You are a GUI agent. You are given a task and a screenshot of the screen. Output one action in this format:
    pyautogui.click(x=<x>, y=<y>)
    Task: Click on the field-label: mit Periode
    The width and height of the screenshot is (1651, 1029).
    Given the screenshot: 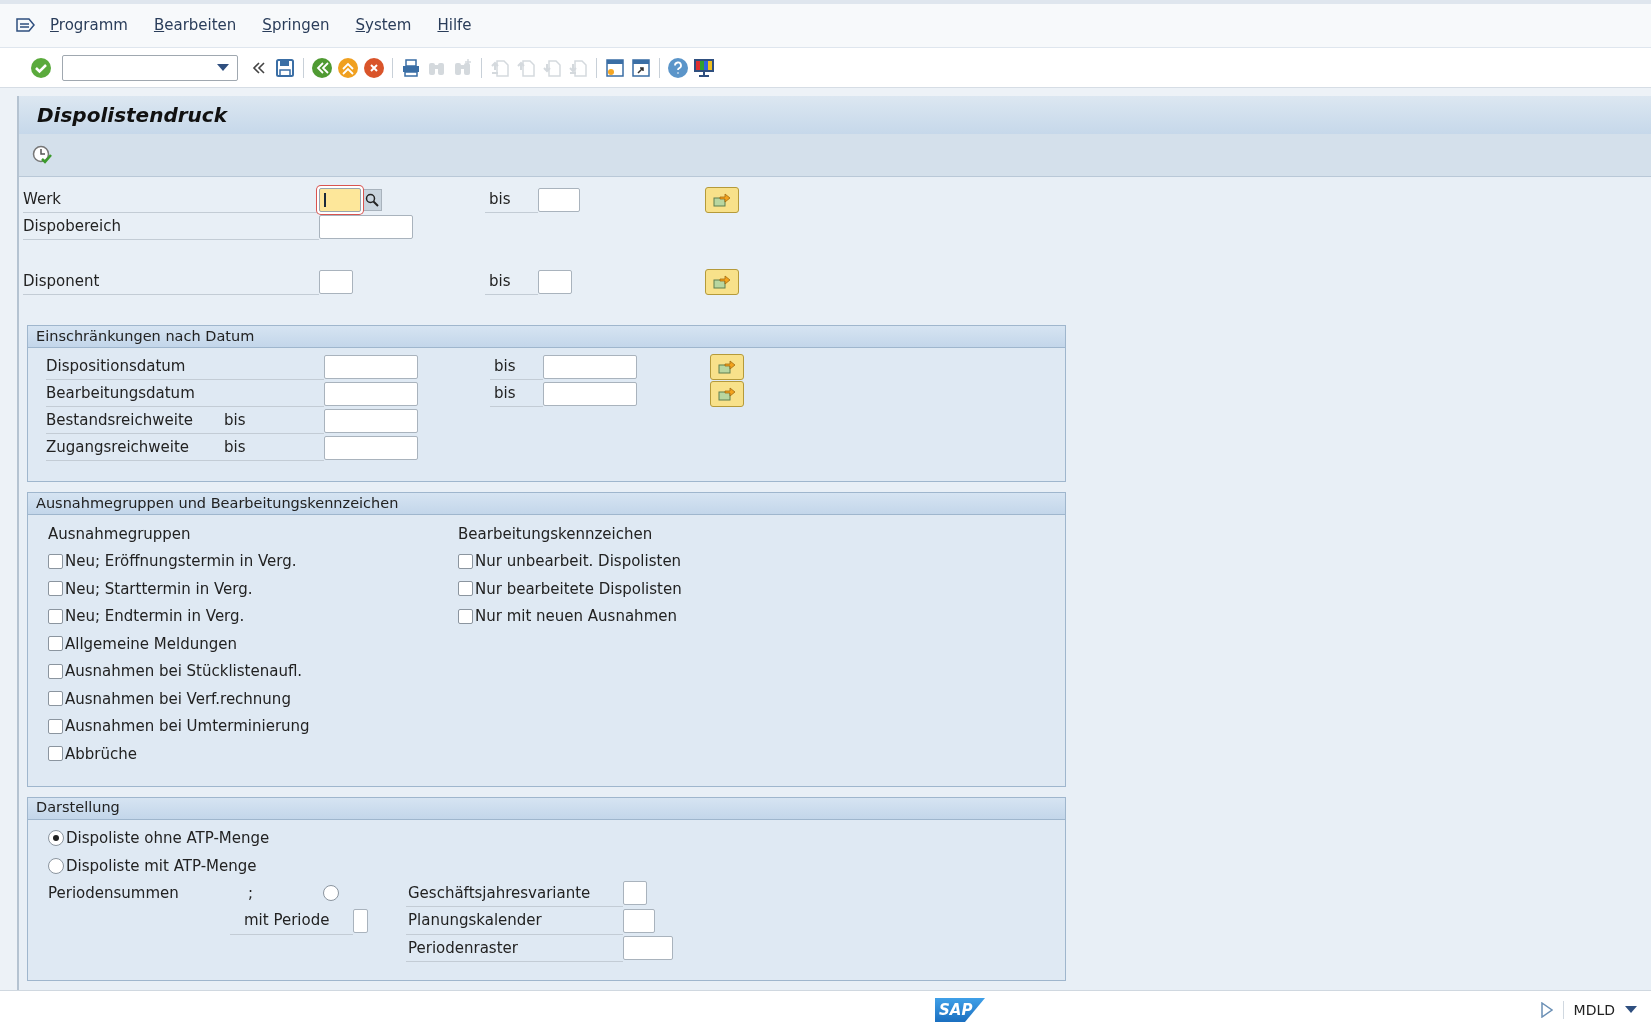 What is the action you would take?
    pyautogui.click(x=287, y=920)
    